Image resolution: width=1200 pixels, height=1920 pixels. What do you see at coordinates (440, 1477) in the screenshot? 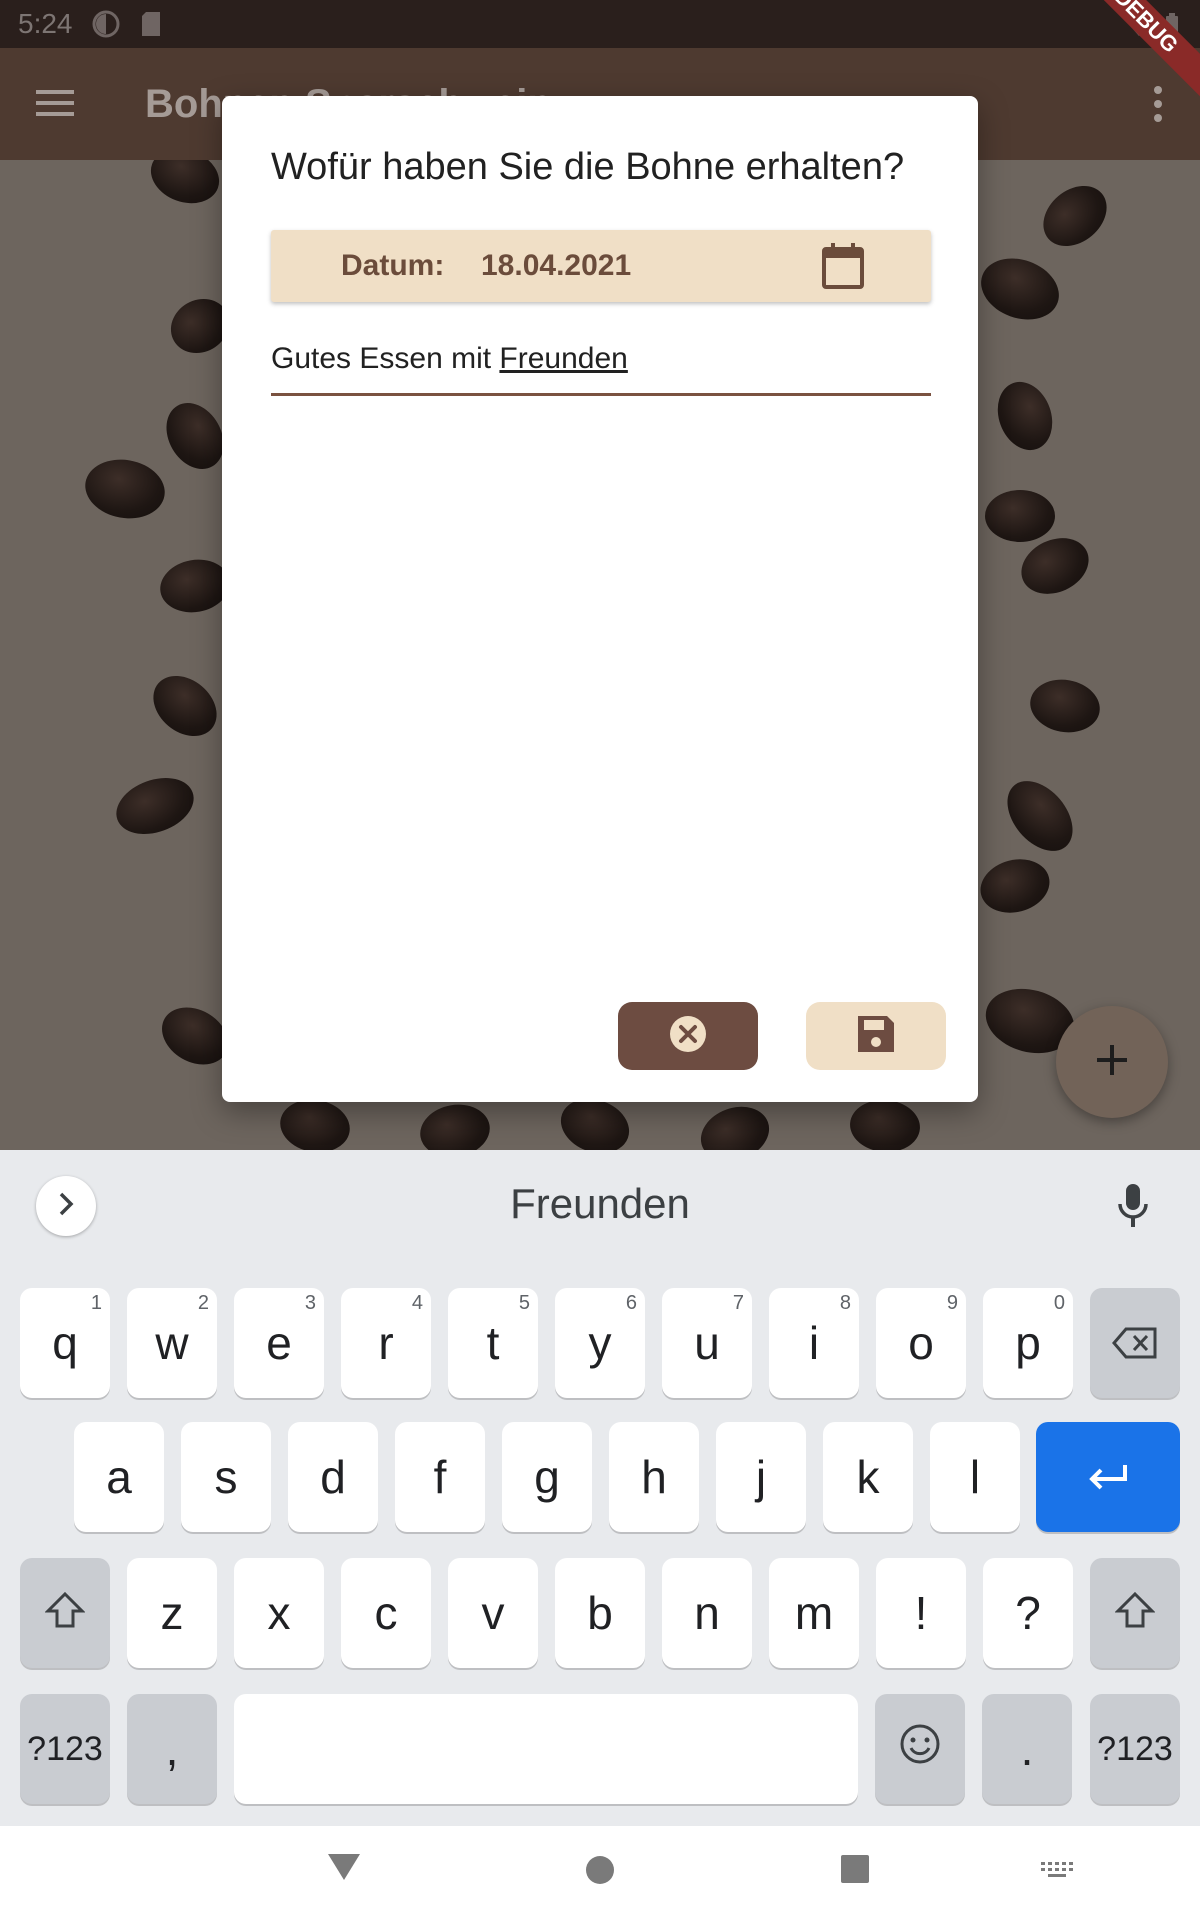
I see `key-f: f` at bounding box center [440, 1477].